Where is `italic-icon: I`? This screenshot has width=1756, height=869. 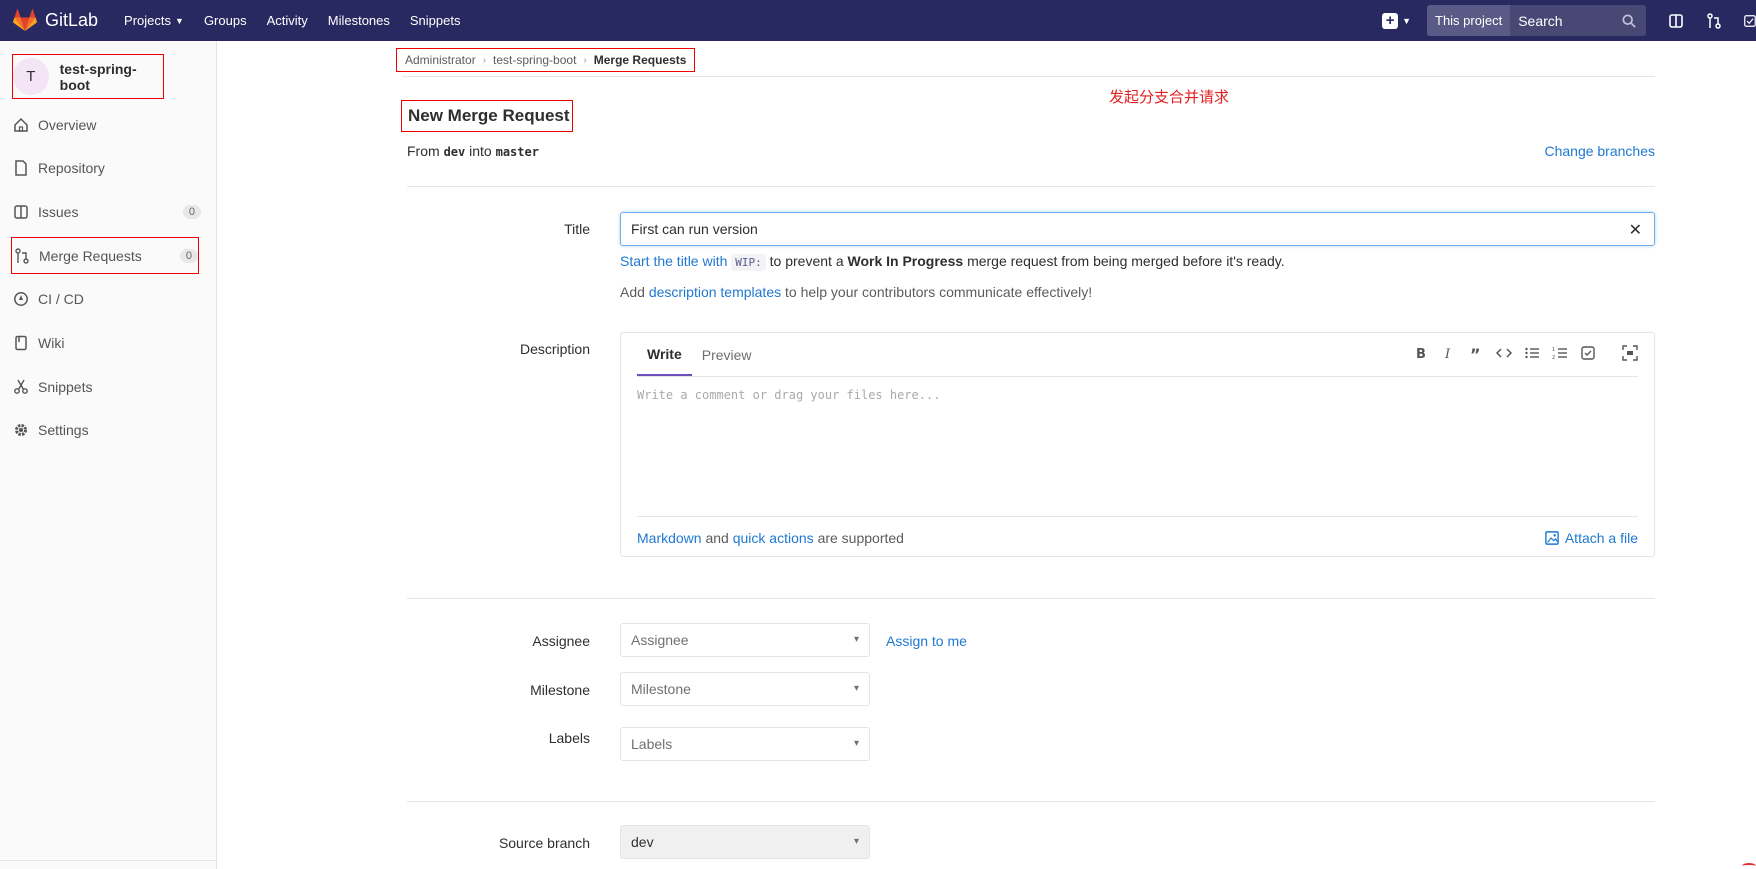
italic-icon: I is located at coordinates (1448, 353).